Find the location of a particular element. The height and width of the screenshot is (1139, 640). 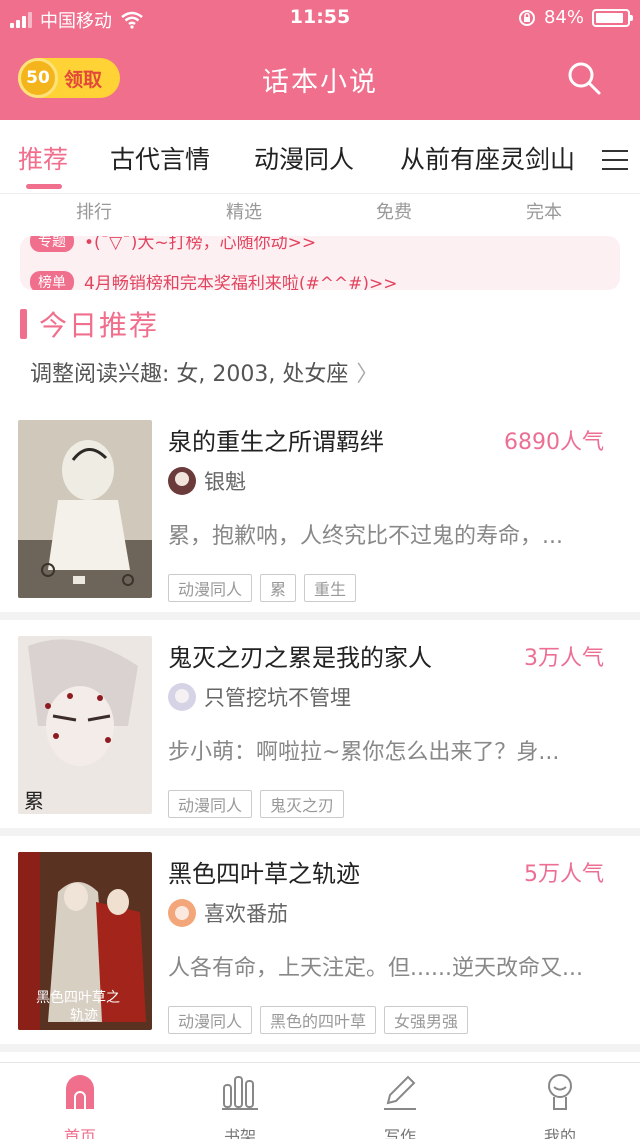

author: 银魁 is located at coordinates (207, 481).